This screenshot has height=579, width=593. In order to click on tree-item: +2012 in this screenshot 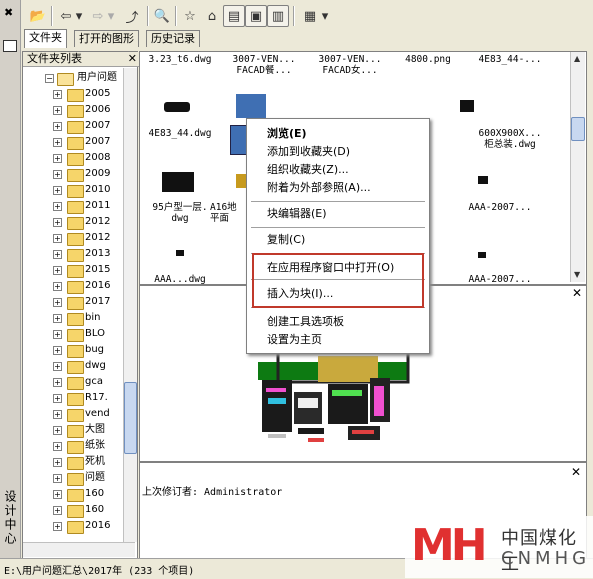, I will do `click(73, 222)`.